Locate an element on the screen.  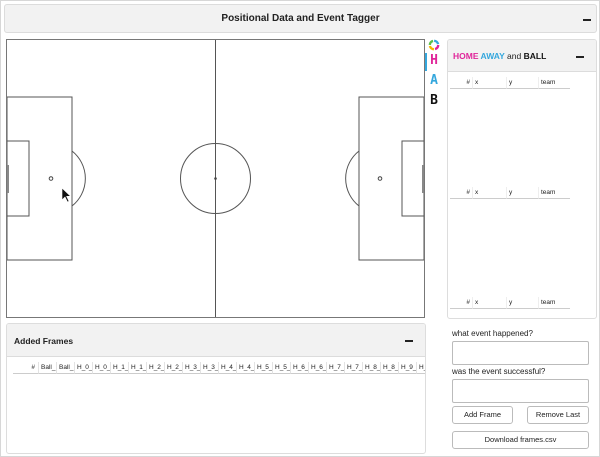
left-penalty-spot is located at coordinates (51, 178).